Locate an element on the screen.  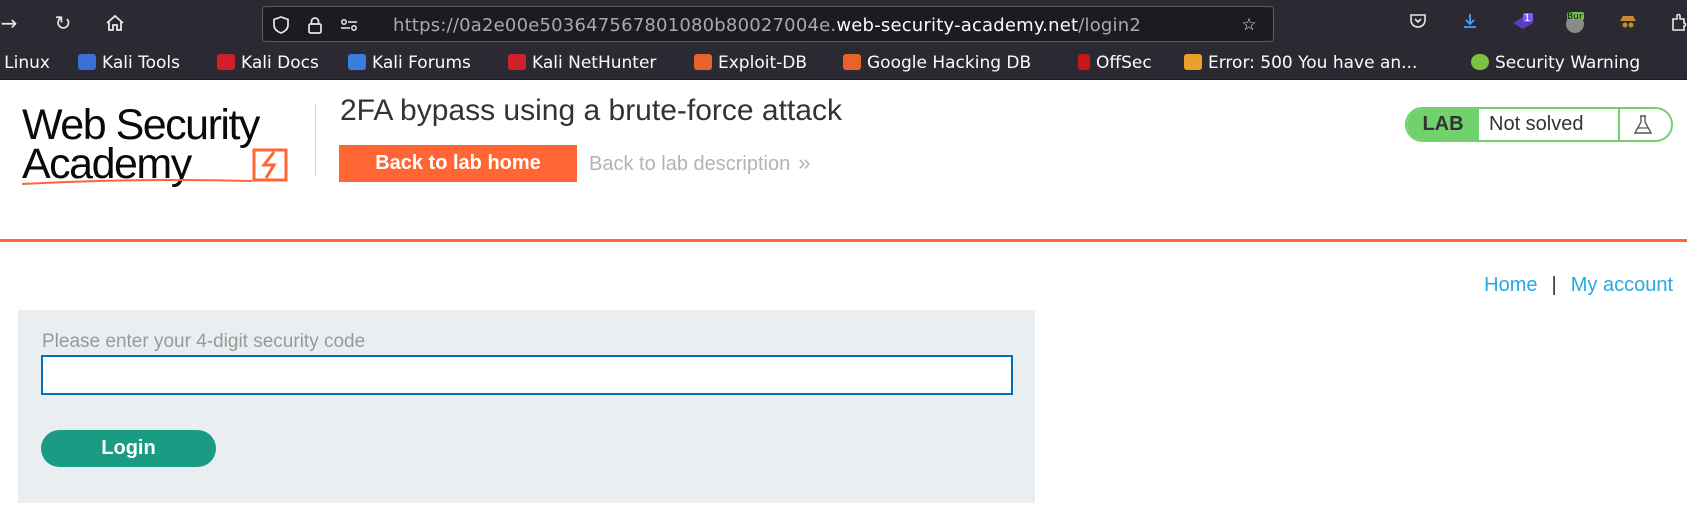
bookmark-label: Kali Tools is located at coordinates (141, 63).